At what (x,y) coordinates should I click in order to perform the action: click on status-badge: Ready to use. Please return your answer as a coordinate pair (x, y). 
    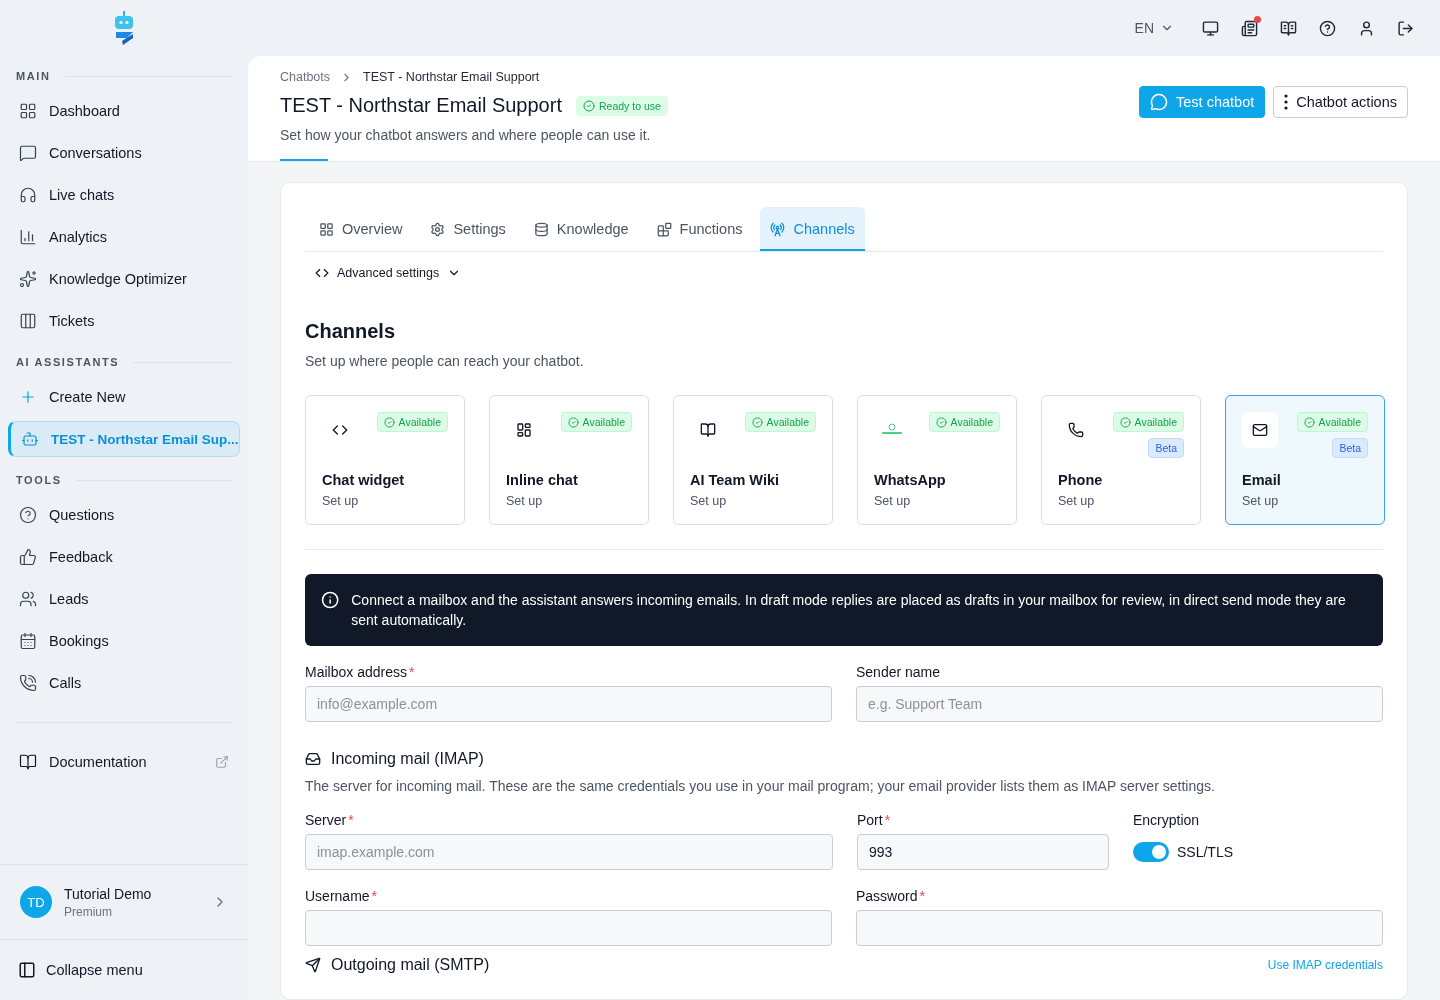
    Looking at the image, I should click on (621, 105).